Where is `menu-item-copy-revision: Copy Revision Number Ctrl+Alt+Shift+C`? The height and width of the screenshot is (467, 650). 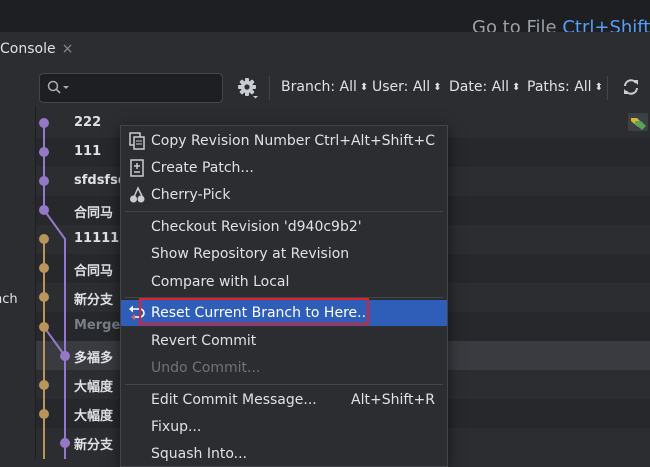
menu-item-copy-revision: Copy Revision Number Ctrl+Alt+Shift+C is located at coordinates (284, 141).